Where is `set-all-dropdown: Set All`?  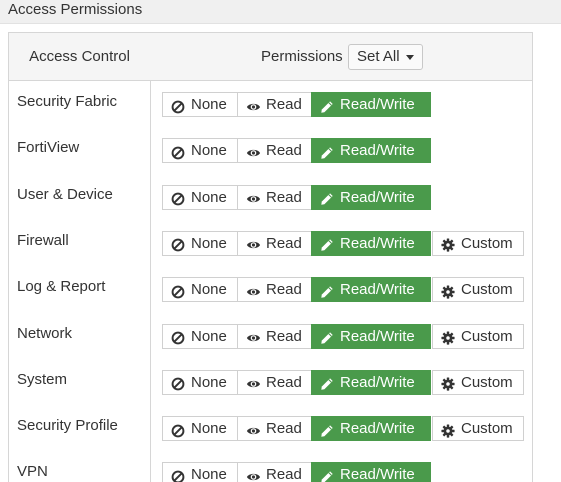
set-all-dropdown: Set All is located at coordinates (385, 57).